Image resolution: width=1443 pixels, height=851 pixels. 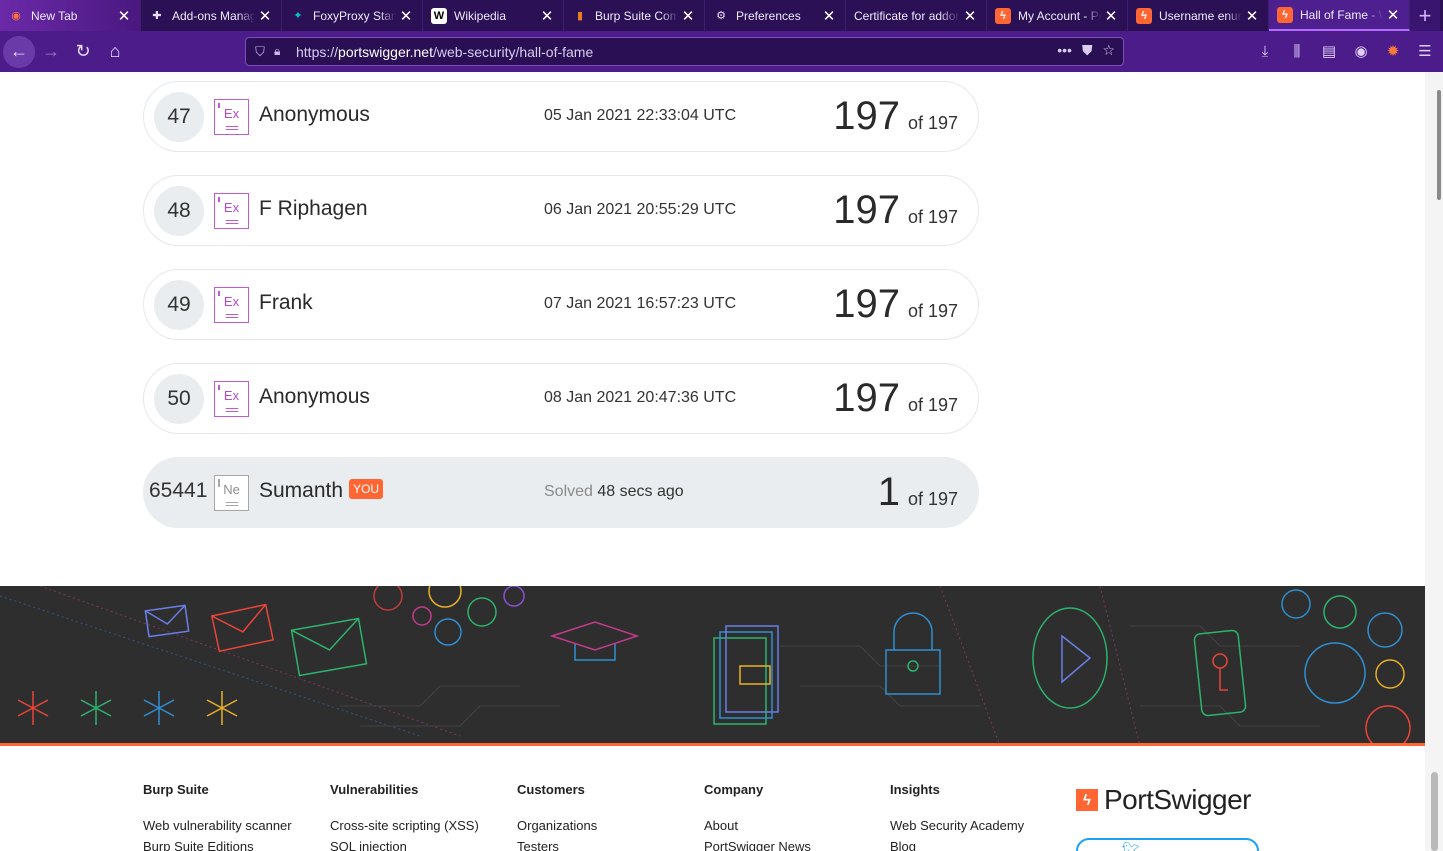 I want to click on portswigger-logo-icon: ϟ, so click(x=1087, y=800).